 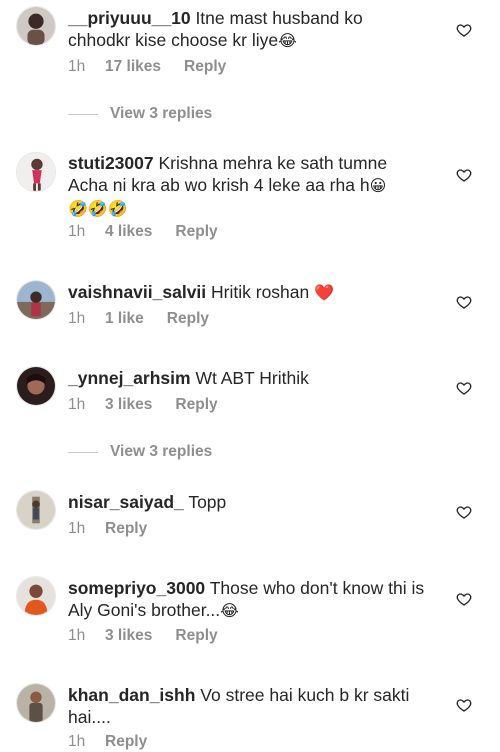 I want to click on comment-meta: 1h 1 like Reply, so click(x=138, y=319).